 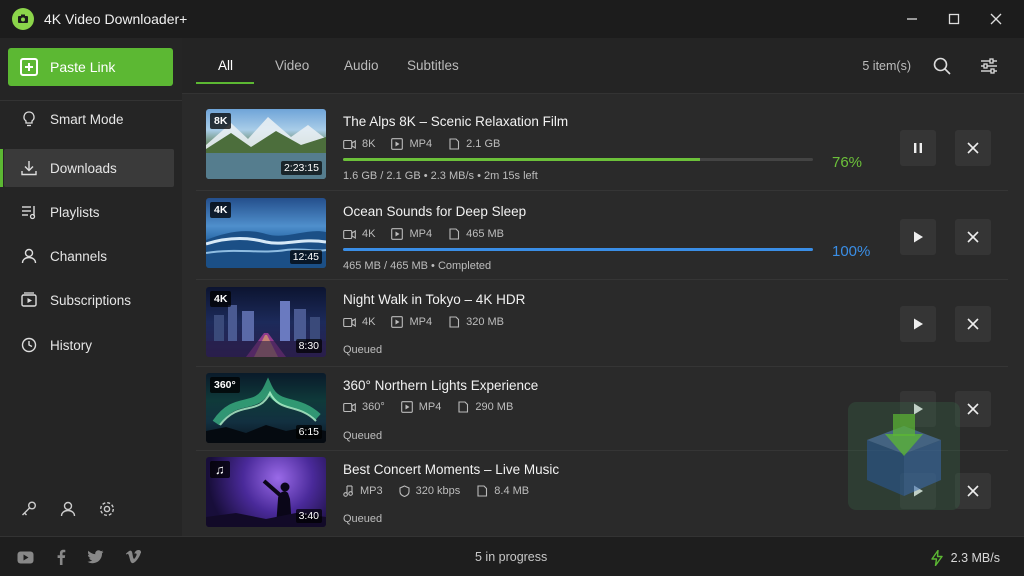 I want to click on account-icon, so click(x=68, y=509).